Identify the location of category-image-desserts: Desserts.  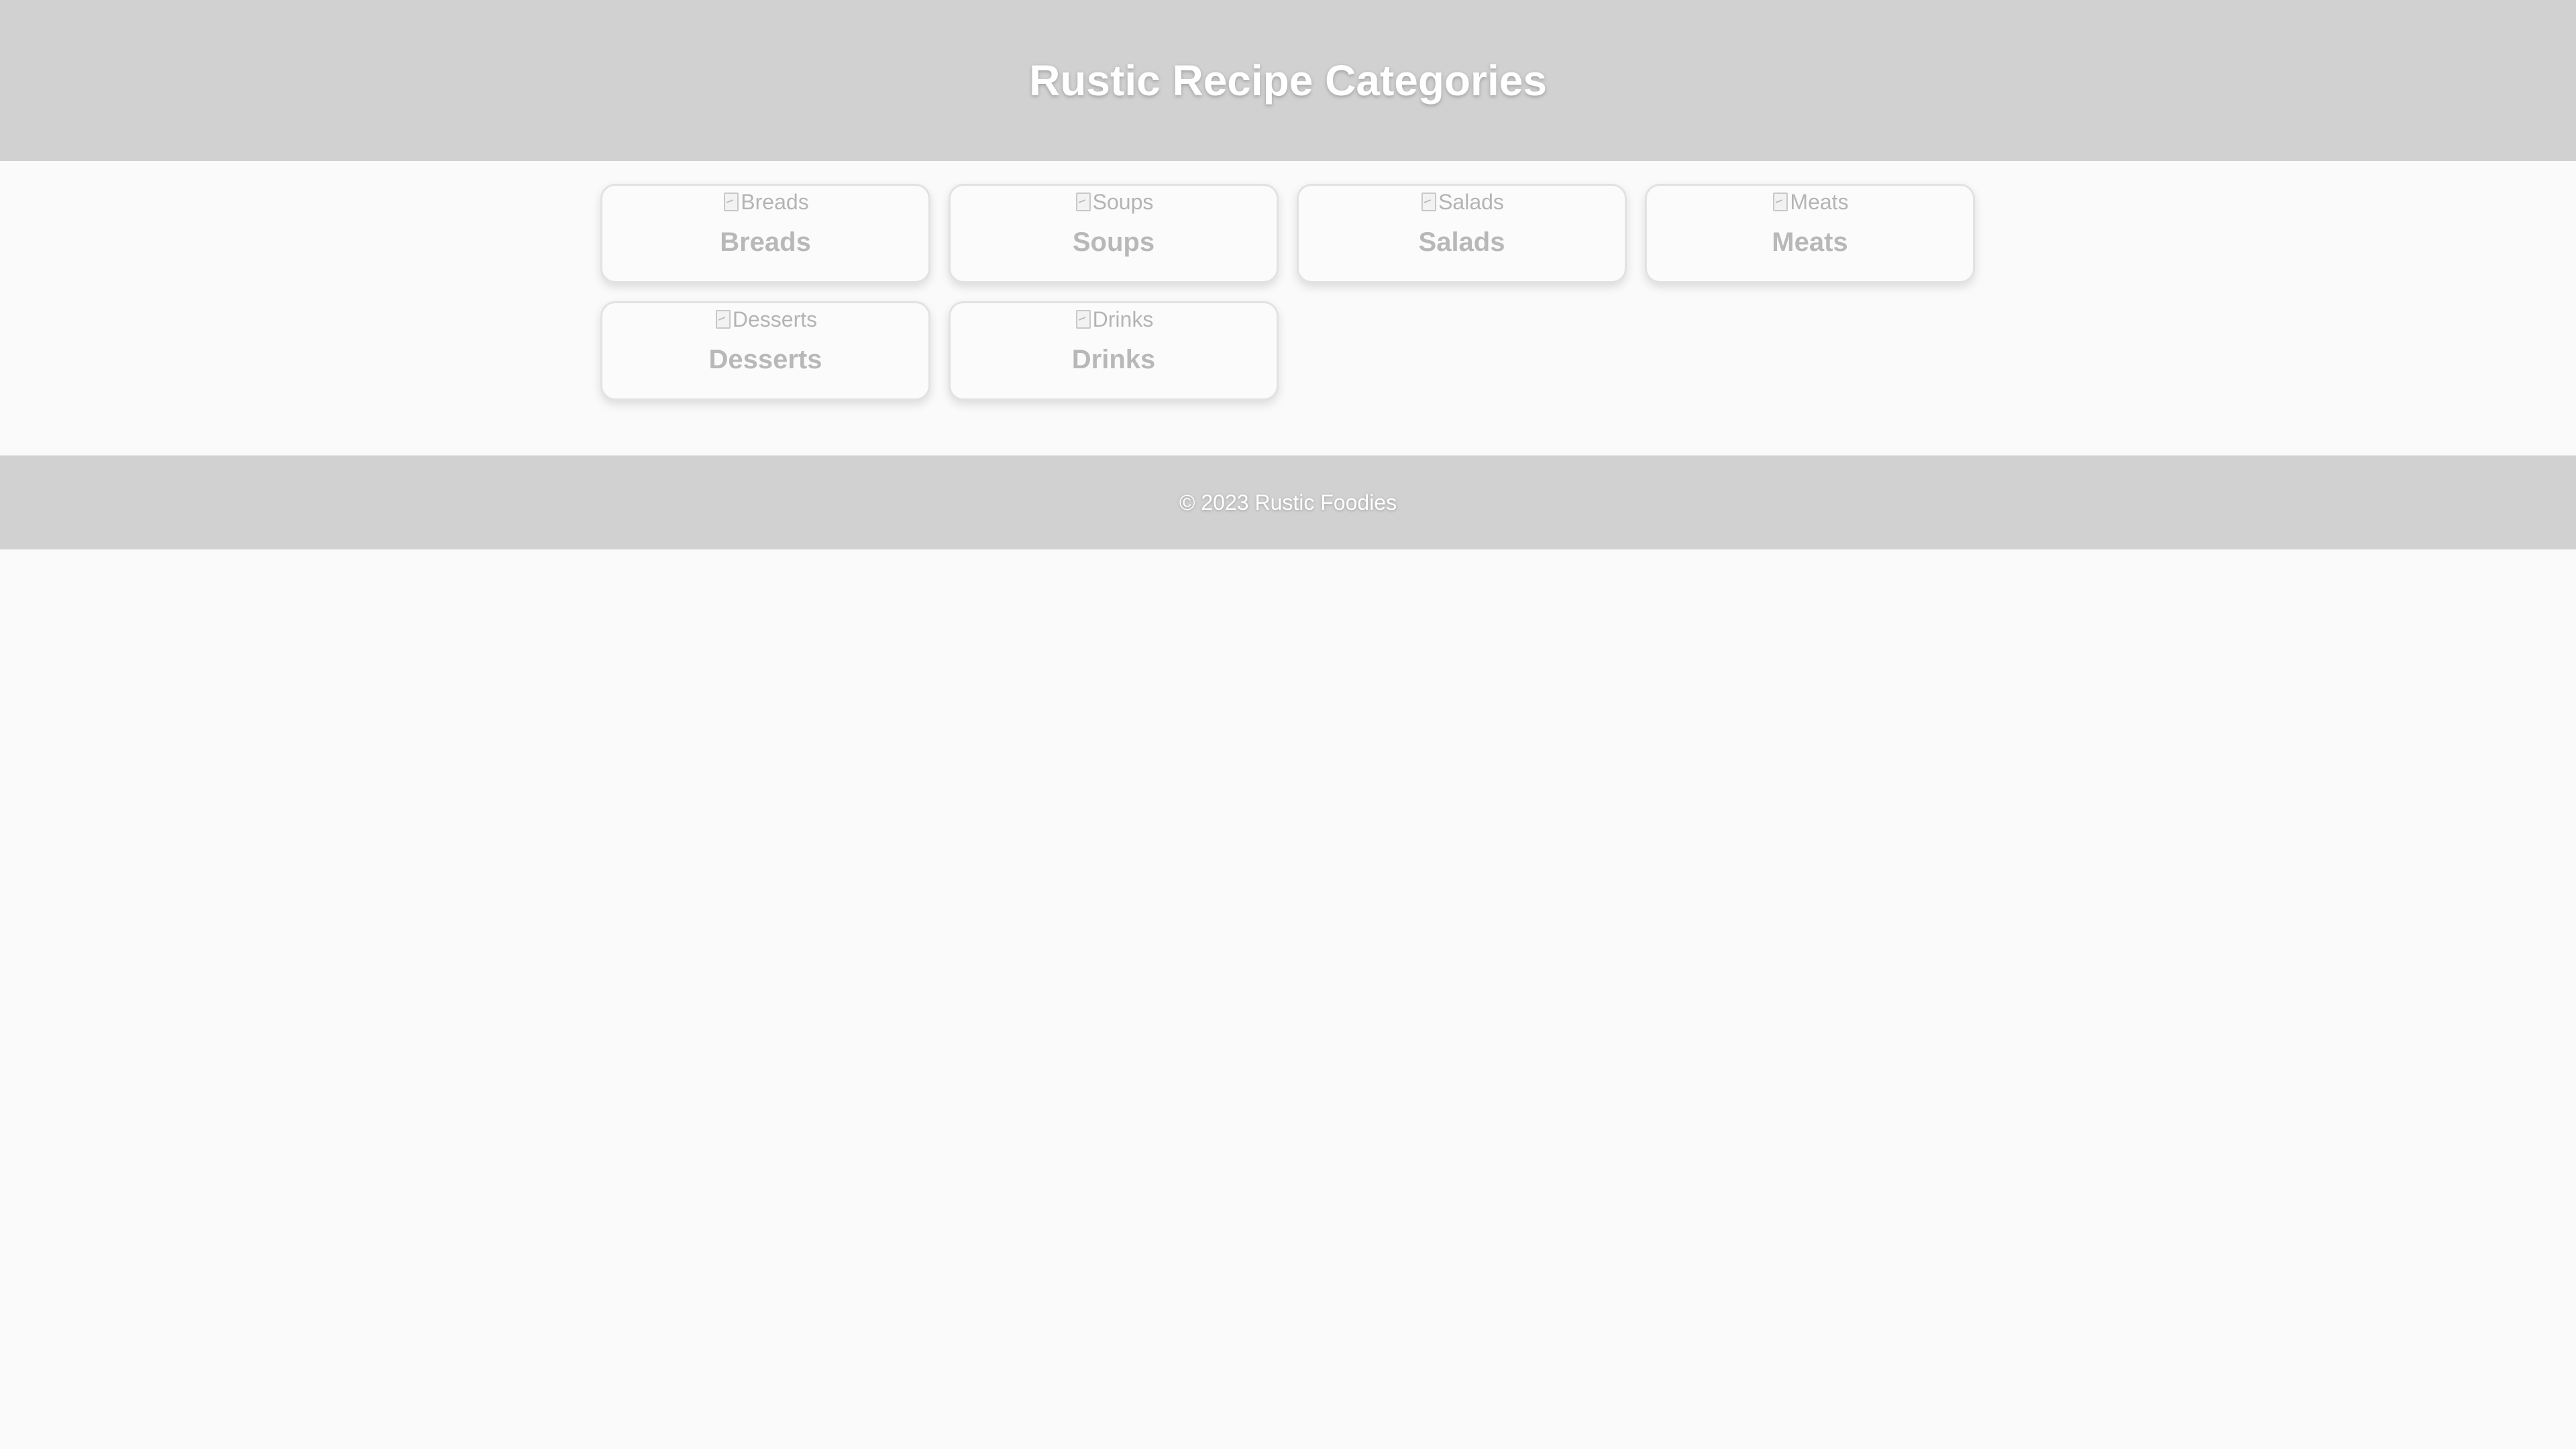
(765, 319).